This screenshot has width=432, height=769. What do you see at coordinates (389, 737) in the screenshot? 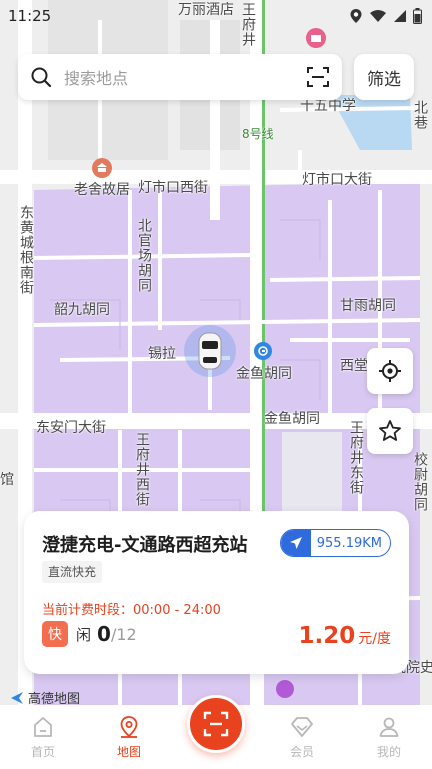
I see `tab-mine: 我的` at bounding box center [389, 737].